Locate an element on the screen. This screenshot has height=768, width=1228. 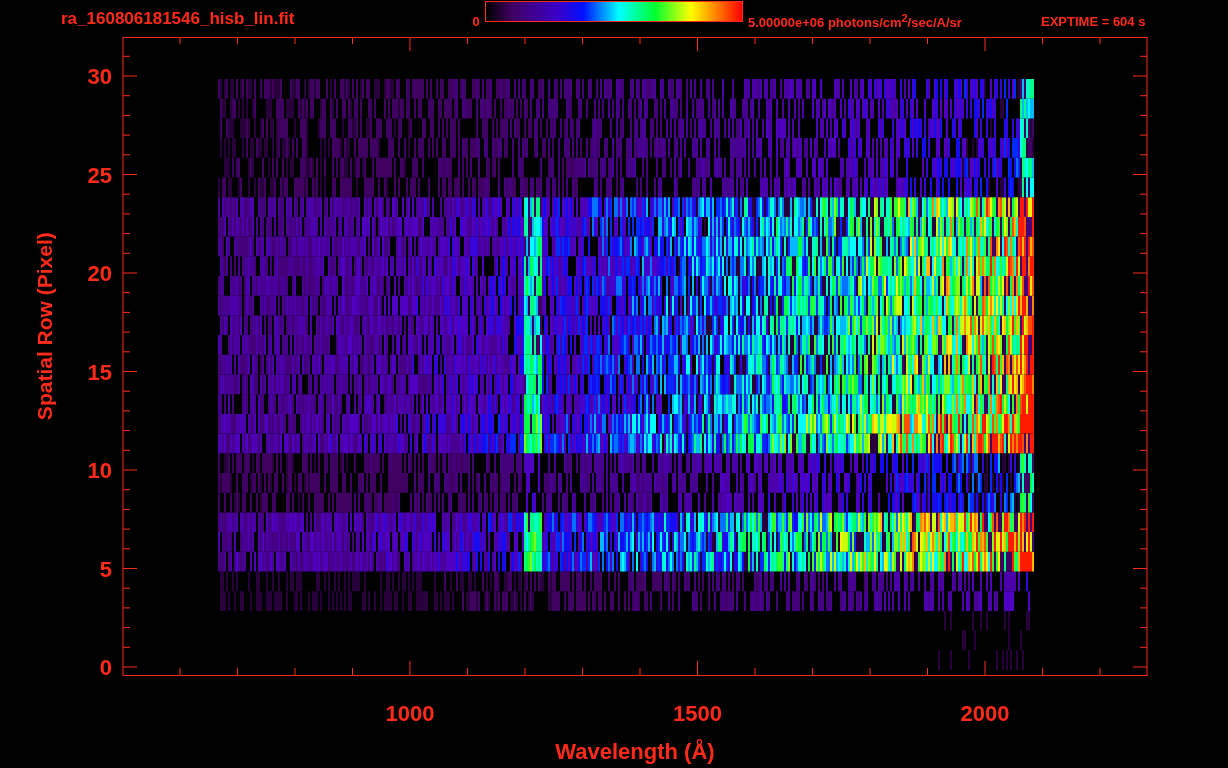
x-tick-label: 2000 is located at coordinates (985, 713).